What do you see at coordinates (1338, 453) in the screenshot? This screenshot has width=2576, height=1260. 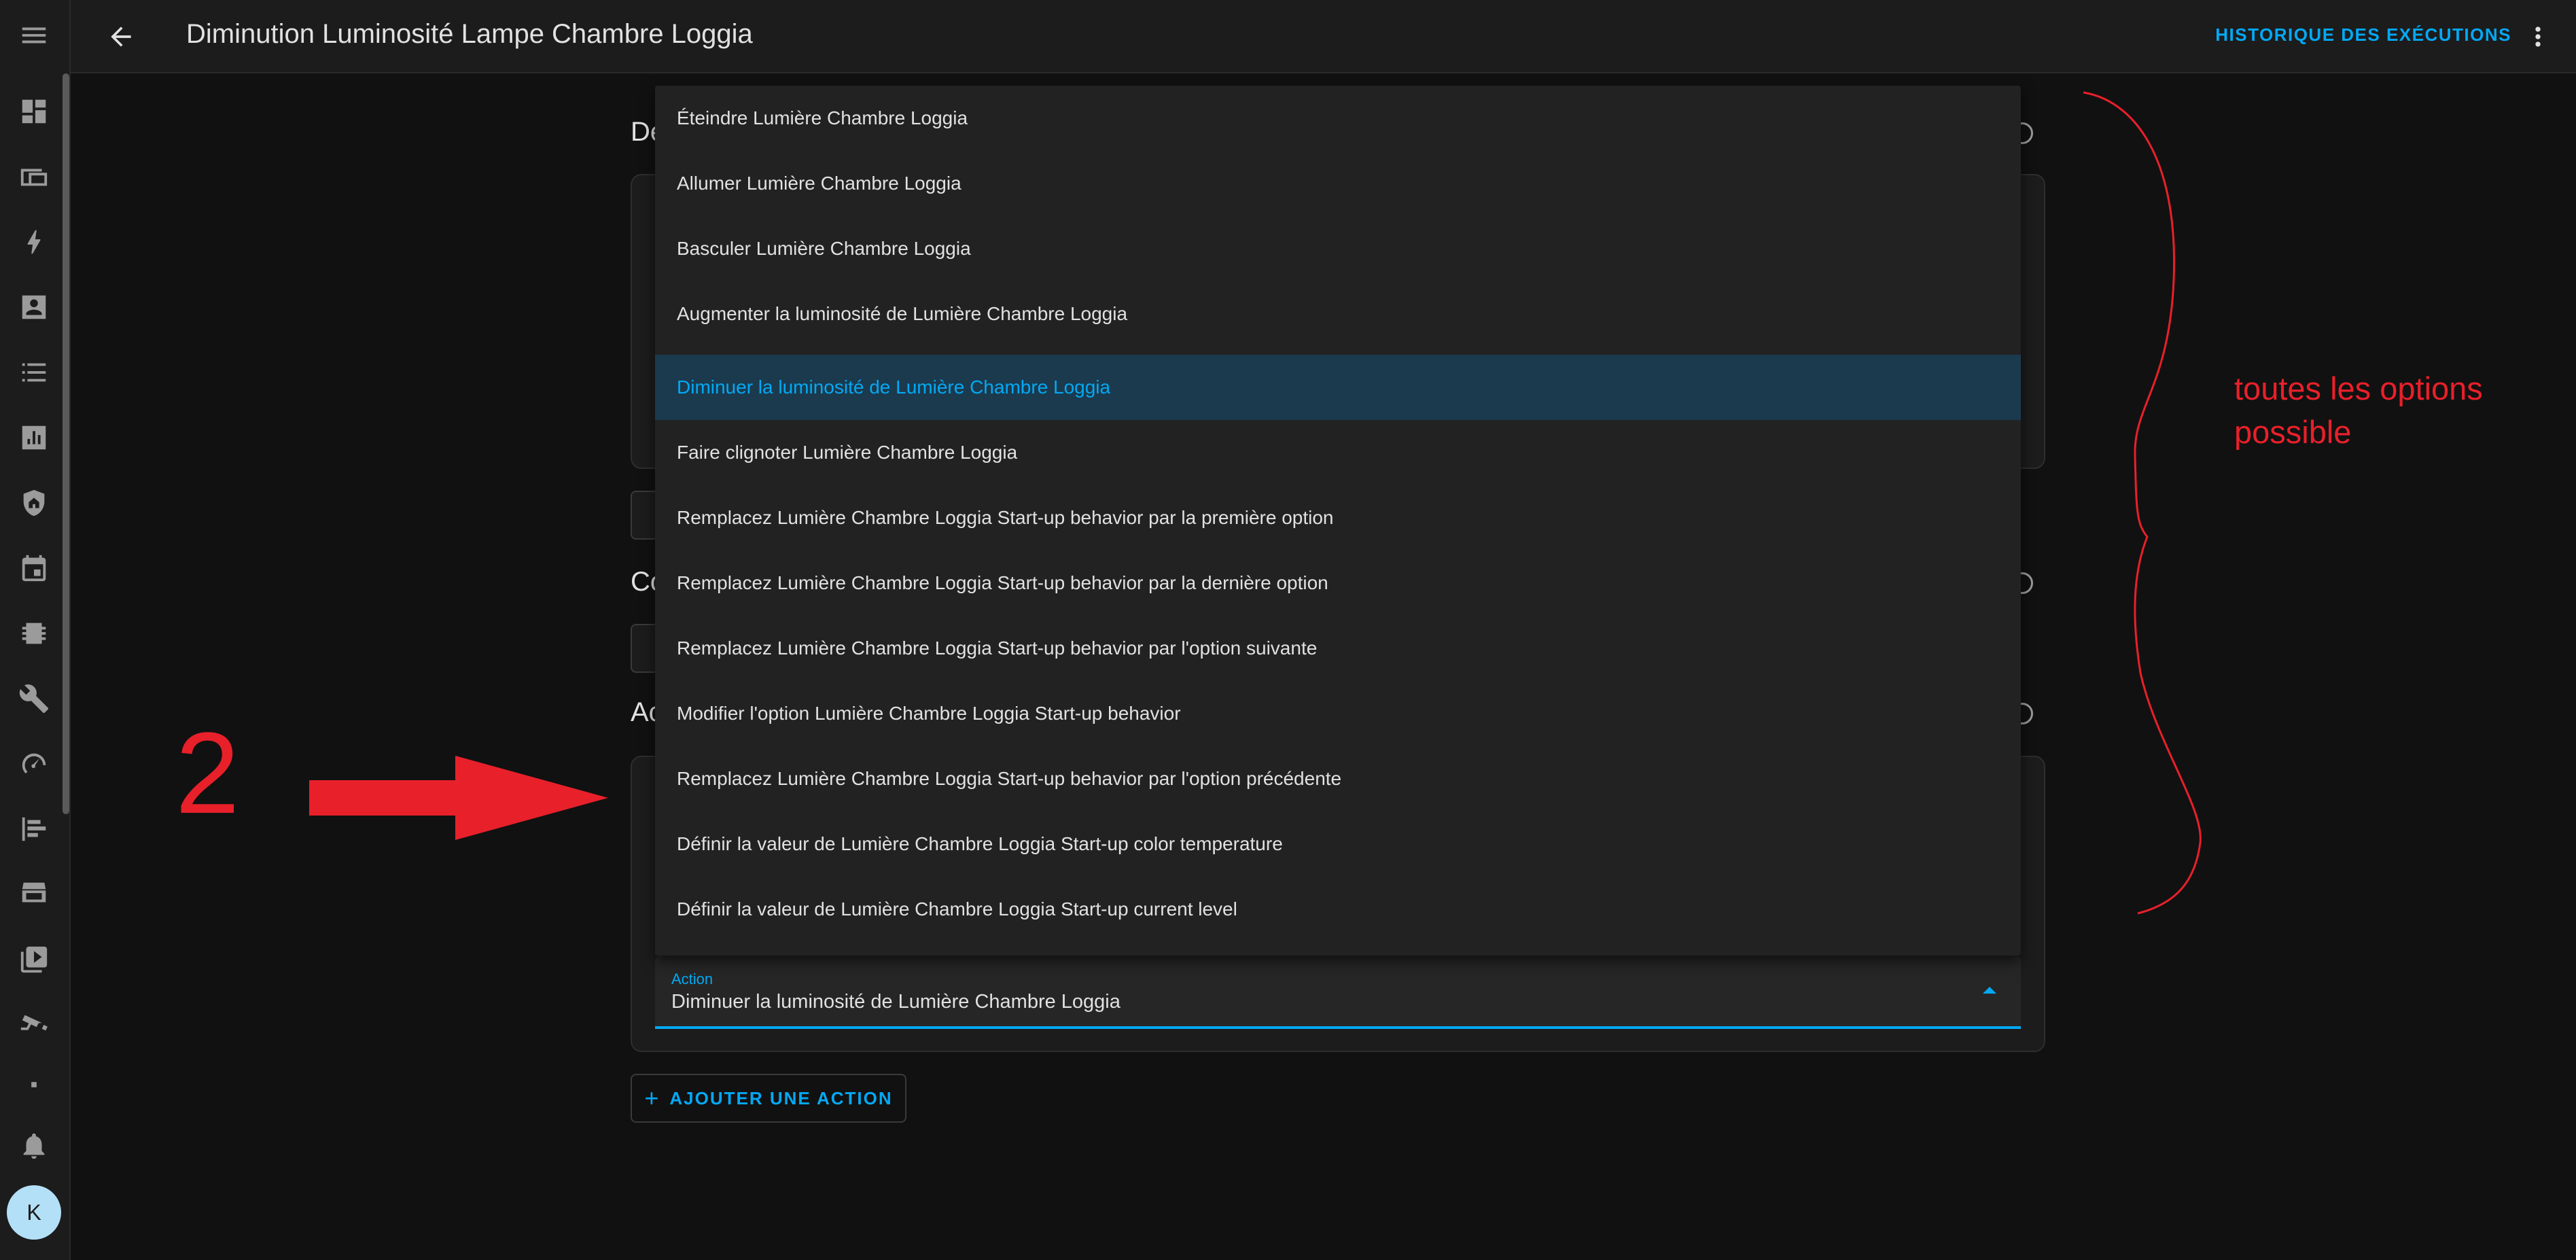 I see `menu-item: Faire clignoter Lumière Chambre Loggia` at bounding box center [1338, 453].